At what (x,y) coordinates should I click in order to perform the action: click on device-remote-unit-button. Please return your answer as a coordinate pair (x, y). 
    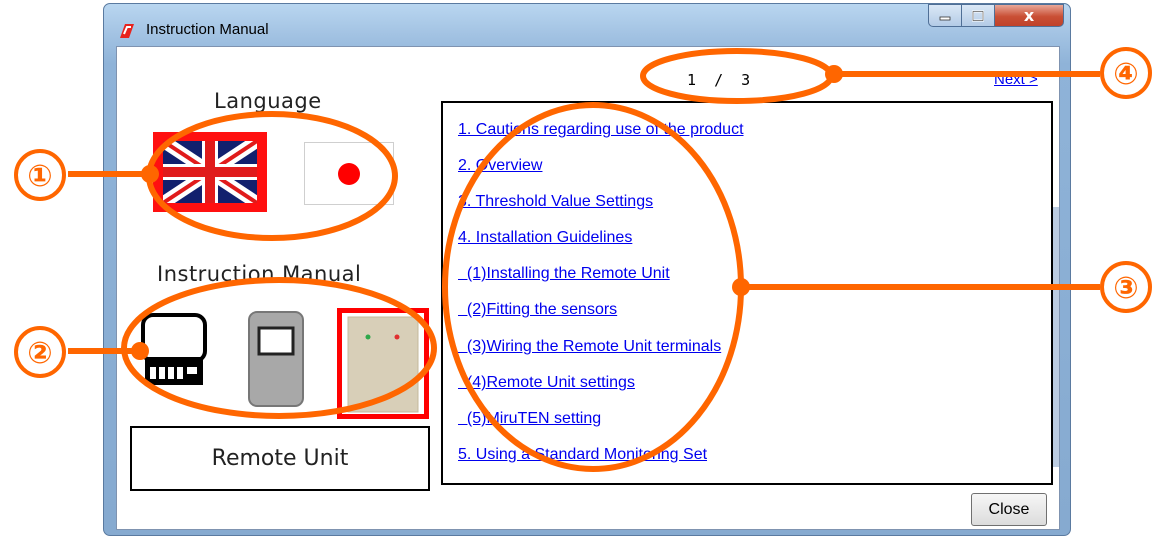
    Looking at the image, I should click on (383, 363).